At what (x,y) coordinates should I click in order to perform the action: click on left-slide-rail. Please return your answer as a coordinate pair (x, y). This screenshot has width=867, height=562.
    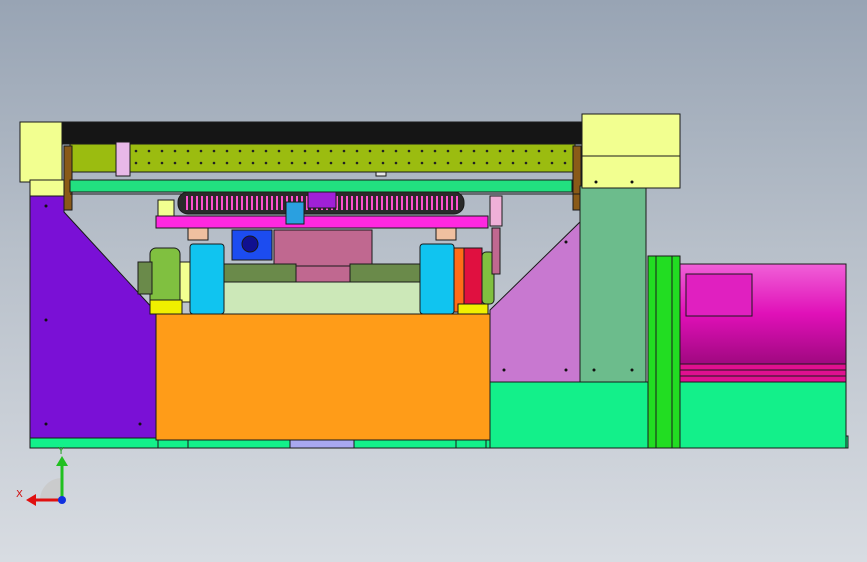
    Looking at the image, I should click on (259, 273).